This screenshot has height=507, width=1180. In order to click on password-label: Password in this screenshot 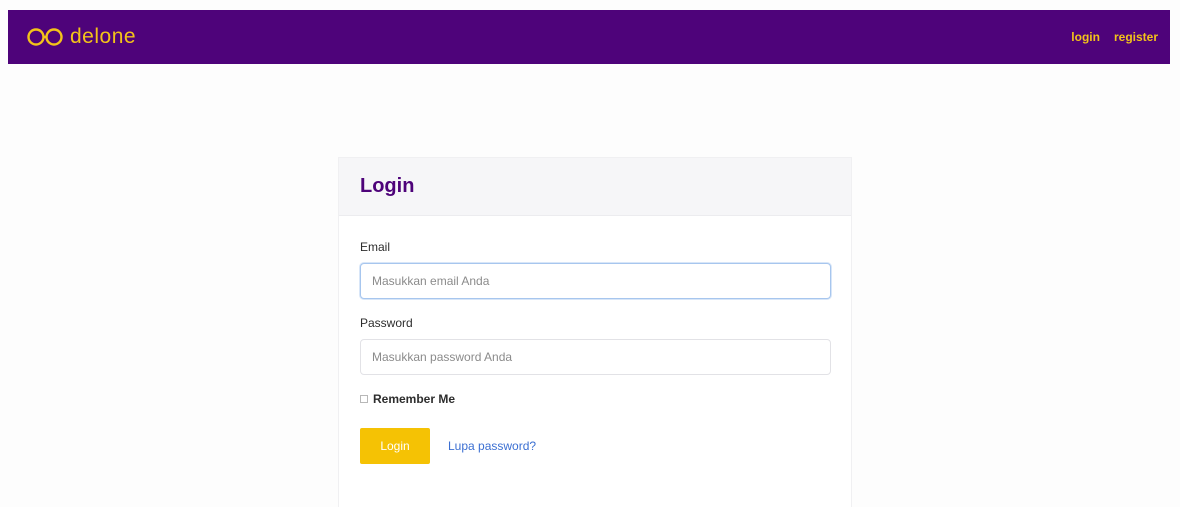, I will do `click(386, 323)`.